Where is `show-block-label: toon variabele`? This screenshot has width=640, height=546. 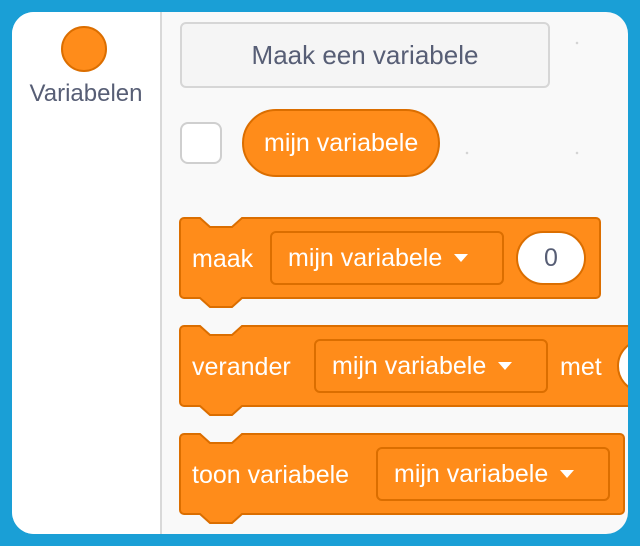
show-block-label: toon variabele is located at coordinates (271, 475).